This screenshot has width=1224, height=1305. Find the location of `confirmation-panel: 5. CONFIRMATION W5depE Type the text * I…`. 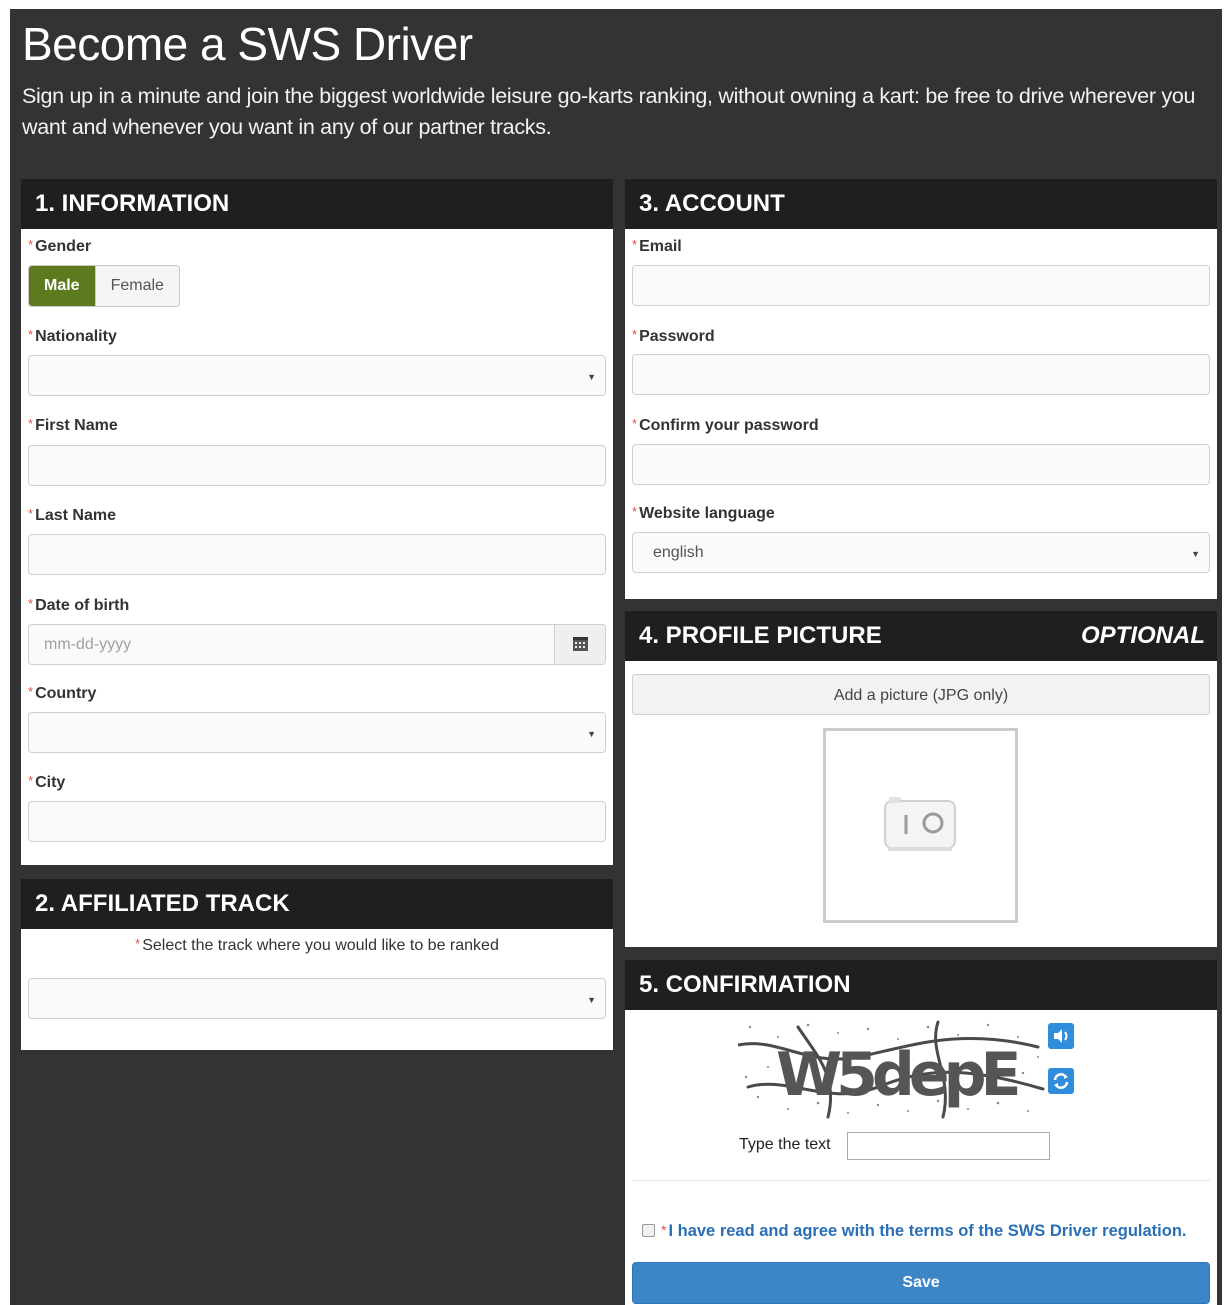

confirmation-panel: 5. CONFIRMATION W5depE Type the text * I… is located at coordinates (921, 1132).